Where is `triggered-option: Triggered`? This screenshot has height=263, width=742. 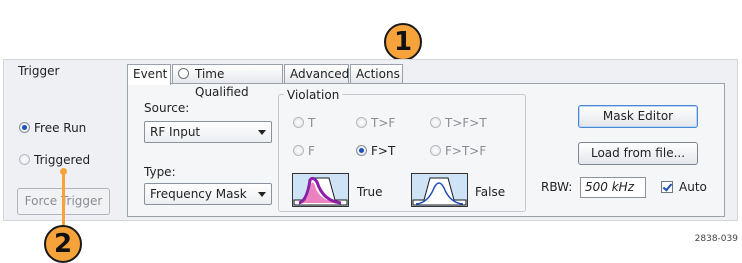 triggered-option: Triggered is located at coordinates (54, 159).